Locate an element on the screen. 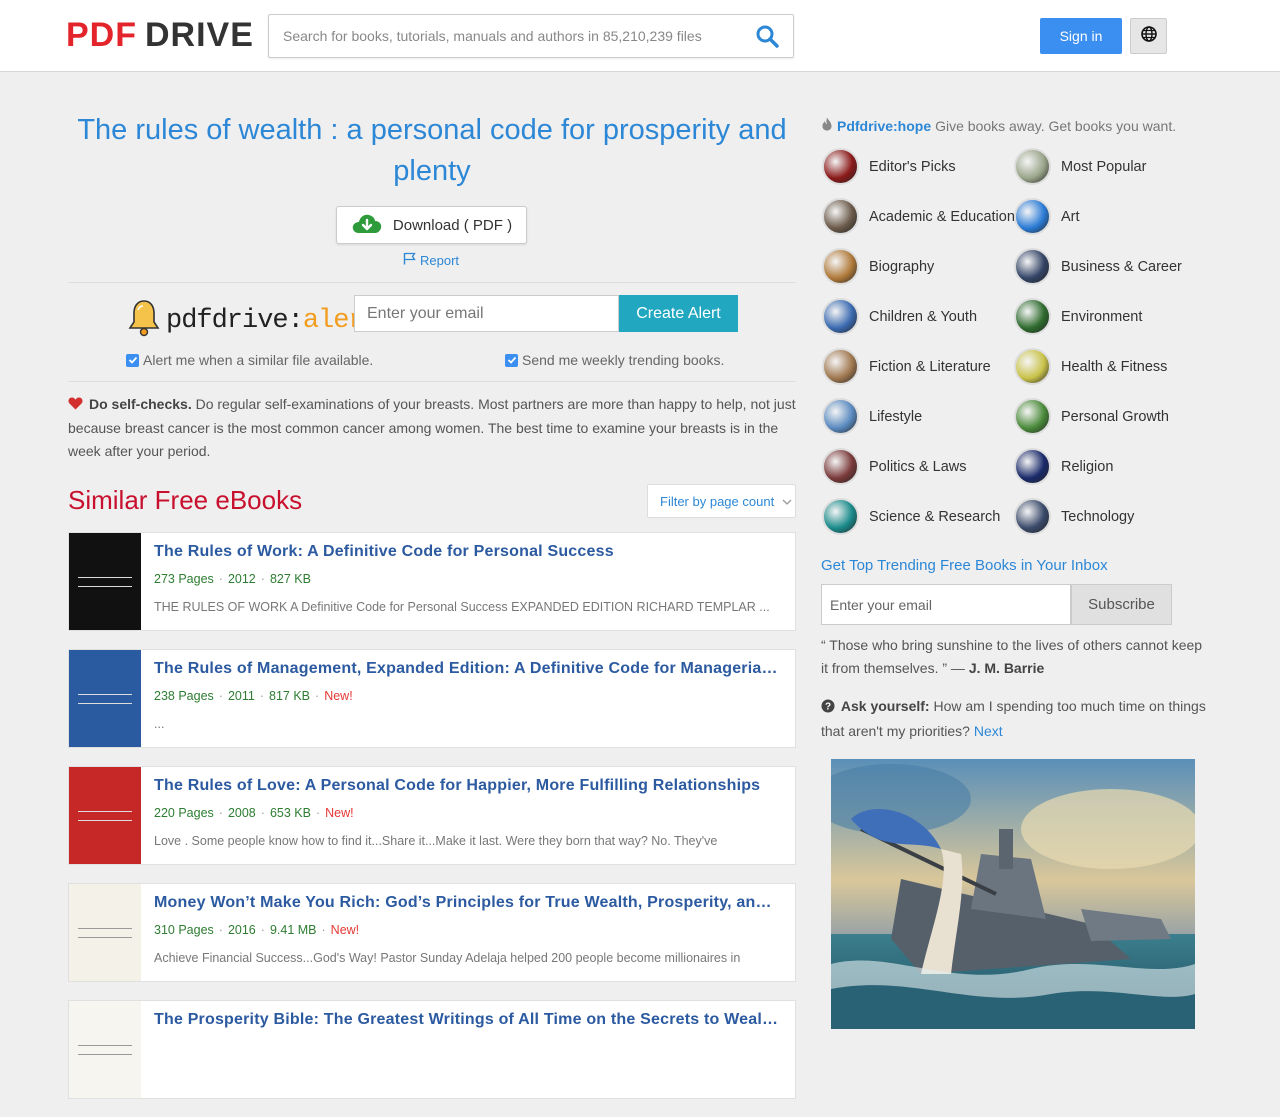 The height and width of the screenshot is (1117, 1280). religion-icon is located at coordinates (1032, 466).